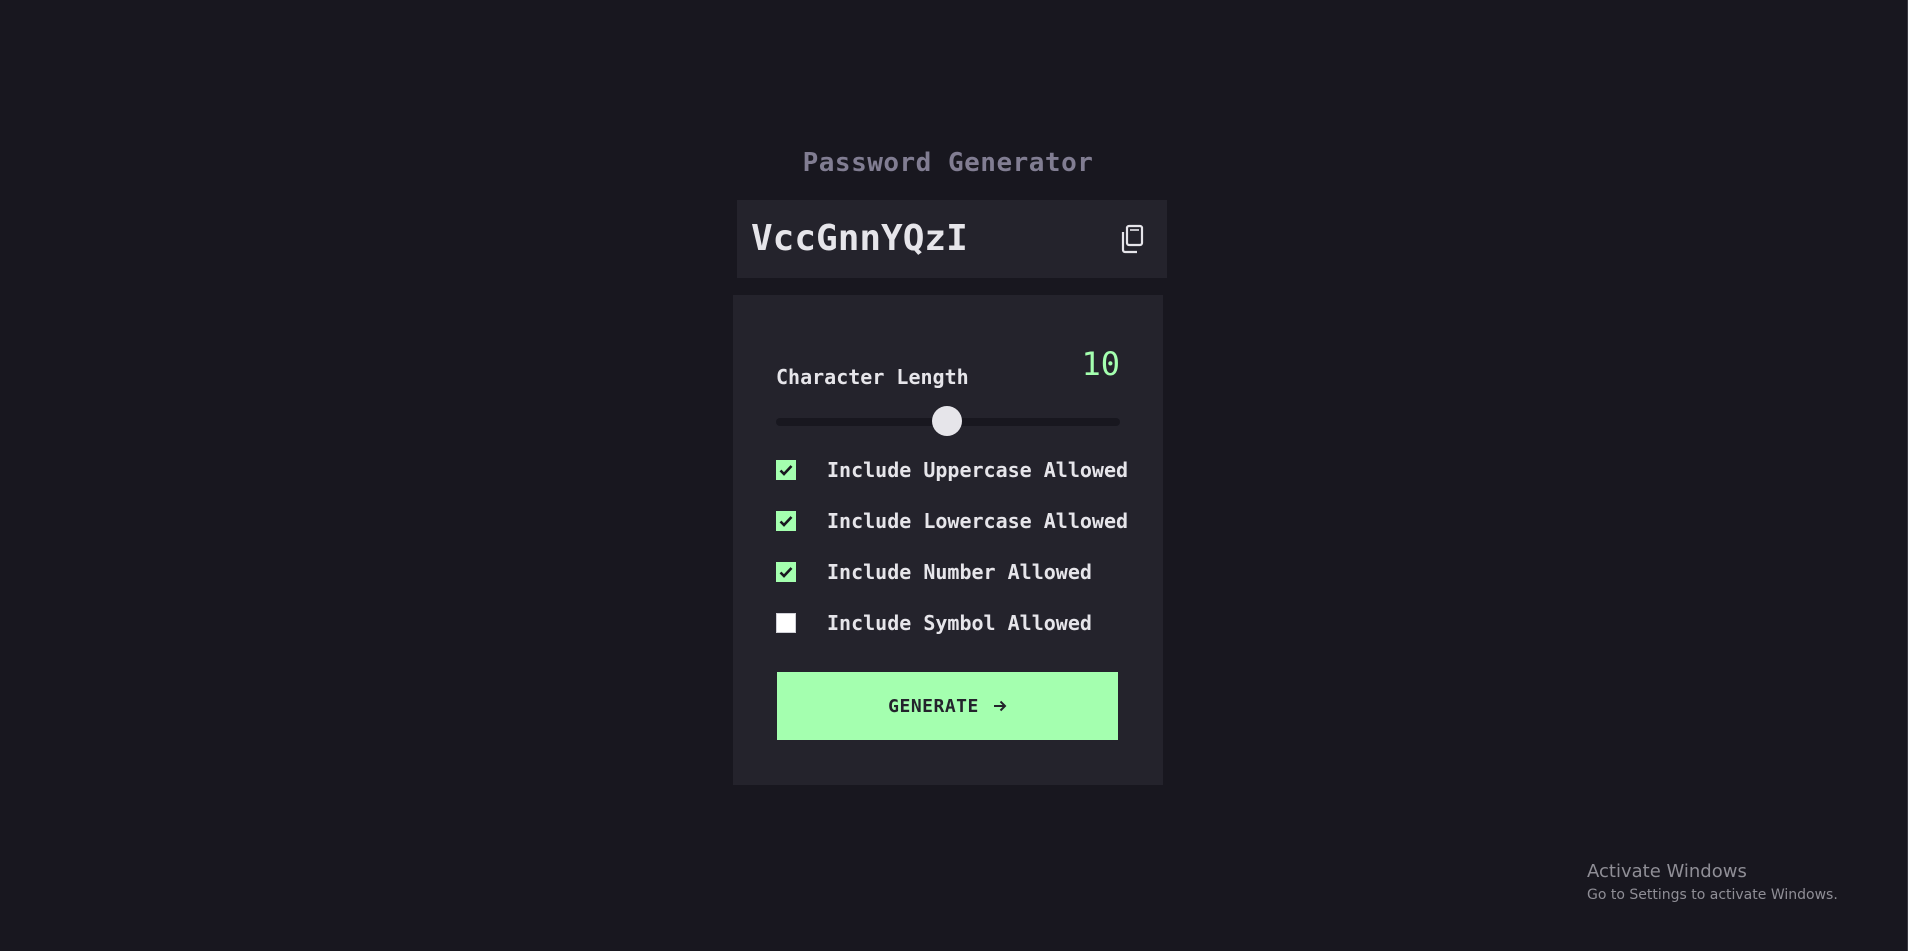 This screenshot has width=1908, height=951. I want to click on numbers-checkbox, so click(786, 572).